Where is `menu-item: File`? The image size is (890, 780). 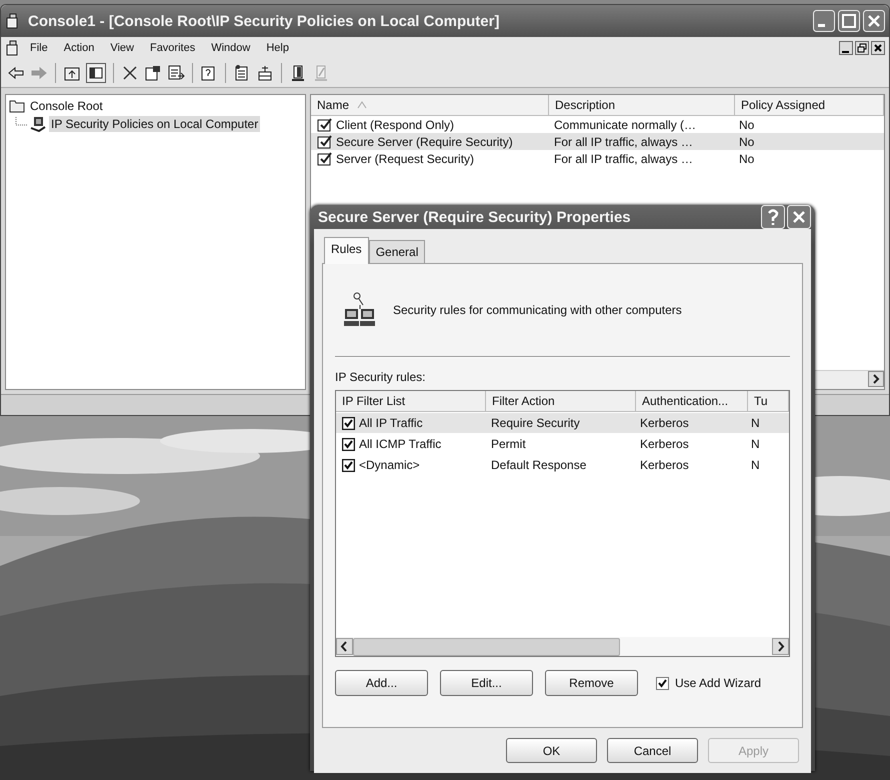 menu-item: File is located at coordinates (39, 48).